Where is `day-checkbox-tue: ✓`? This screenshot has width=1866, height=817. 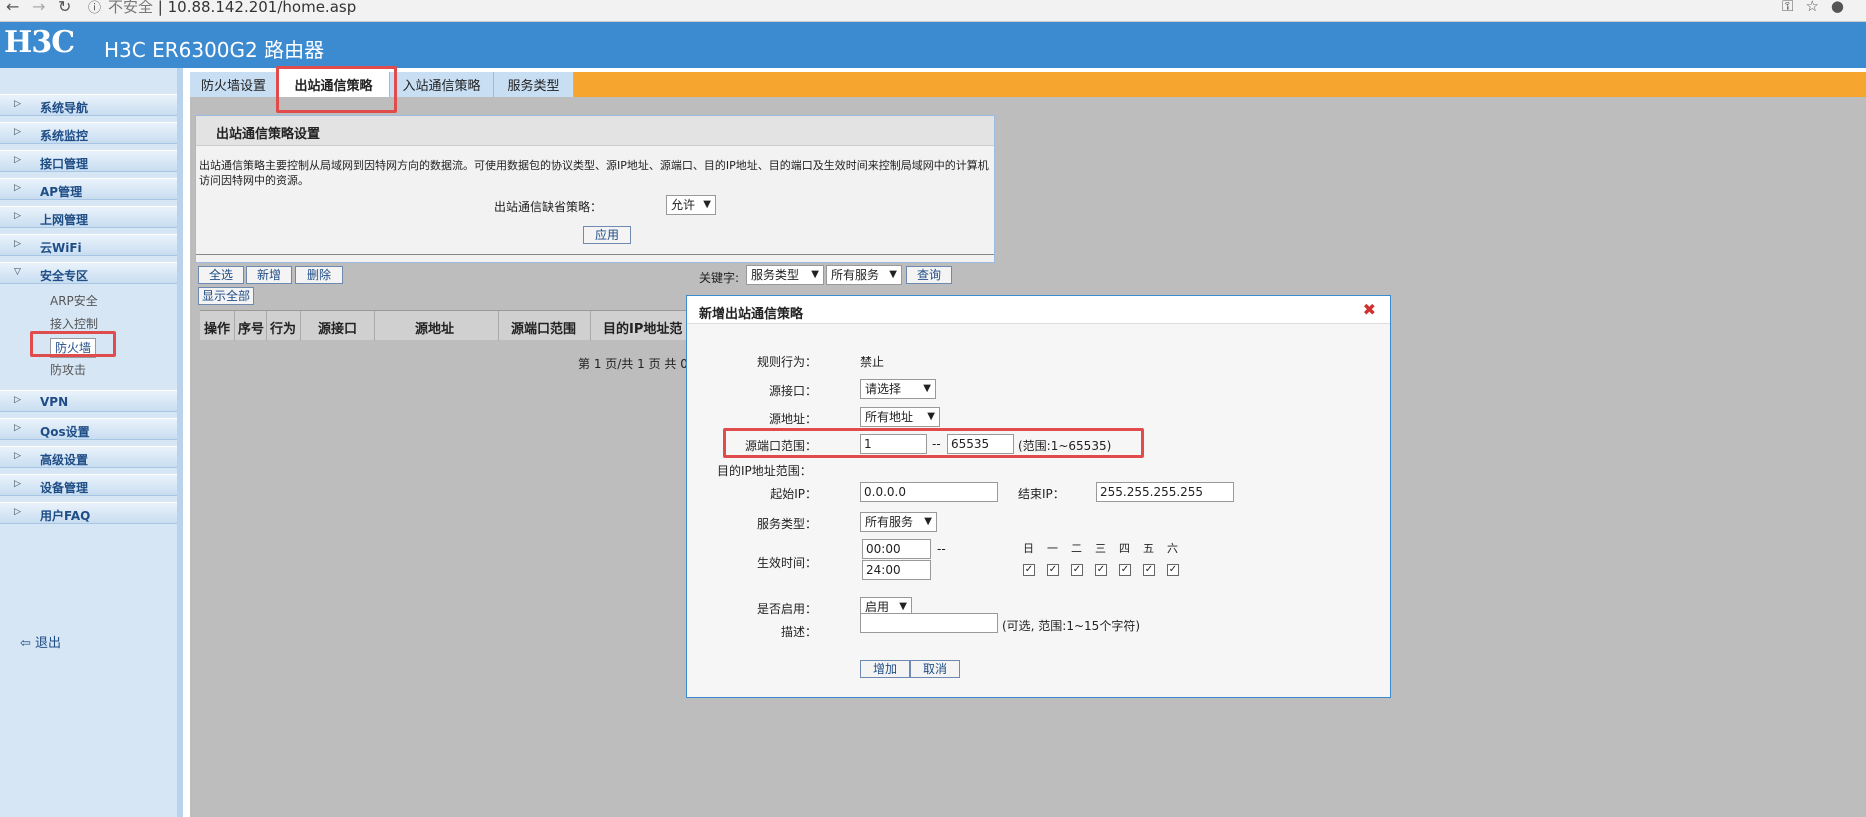
day-checkbox-tue: ✓ is located at coordinates (1077, 570).